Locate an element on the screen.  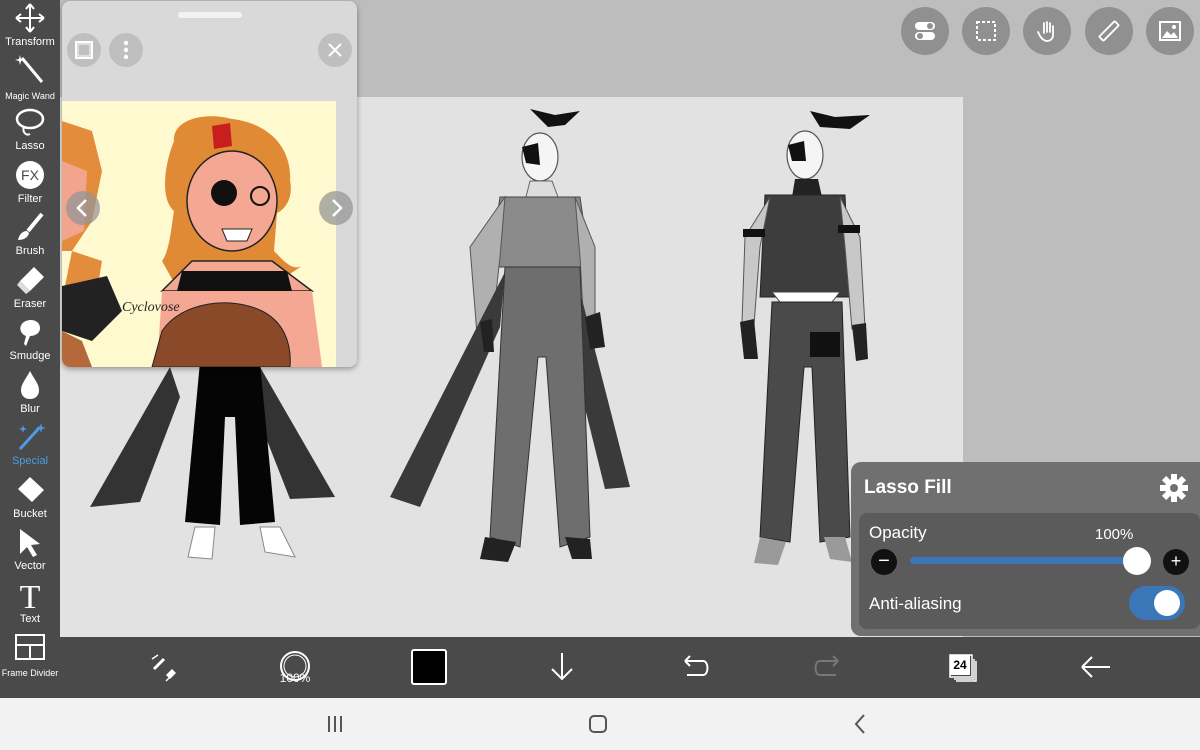
brush-size-label: 100% is located at coordinates (295, 678).